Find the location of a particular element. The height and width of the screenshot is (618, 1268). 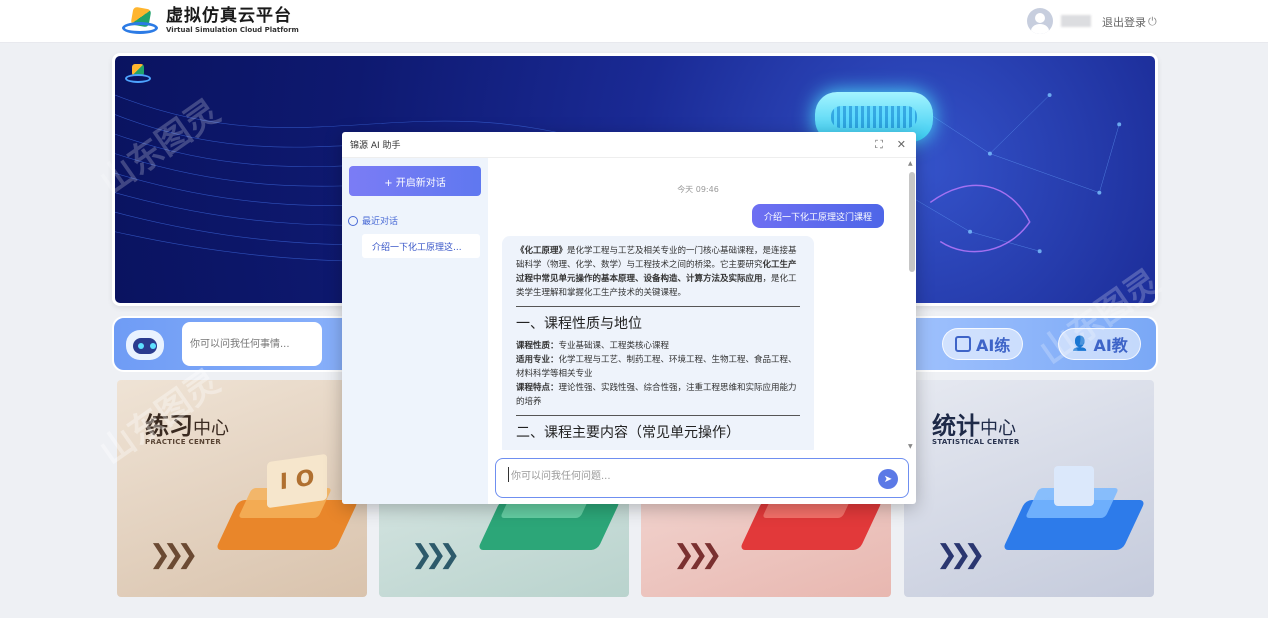

dialog-header: 锦源 AI 助手 ⛶ ✕ is located at coordinates (629, 145).